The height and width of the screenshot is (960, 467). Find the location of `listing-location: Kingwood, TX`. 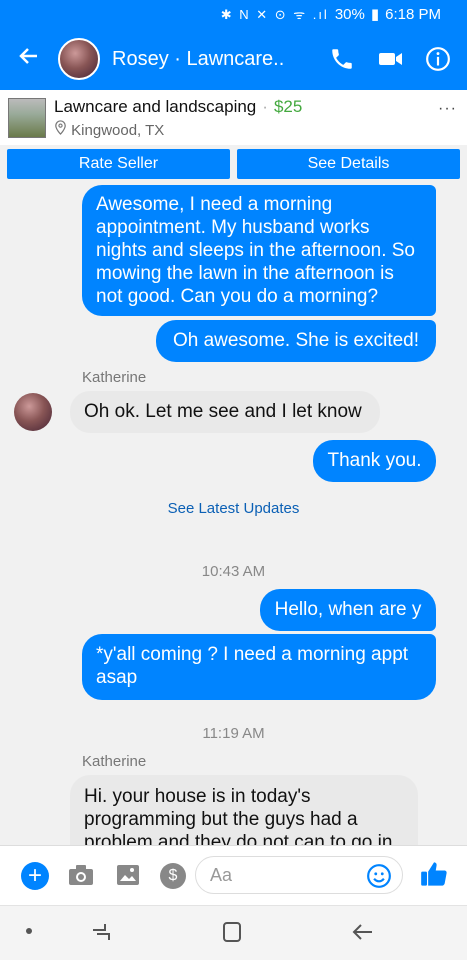

listing-location: Kingwood, TX is located at coordinates (118, 130).